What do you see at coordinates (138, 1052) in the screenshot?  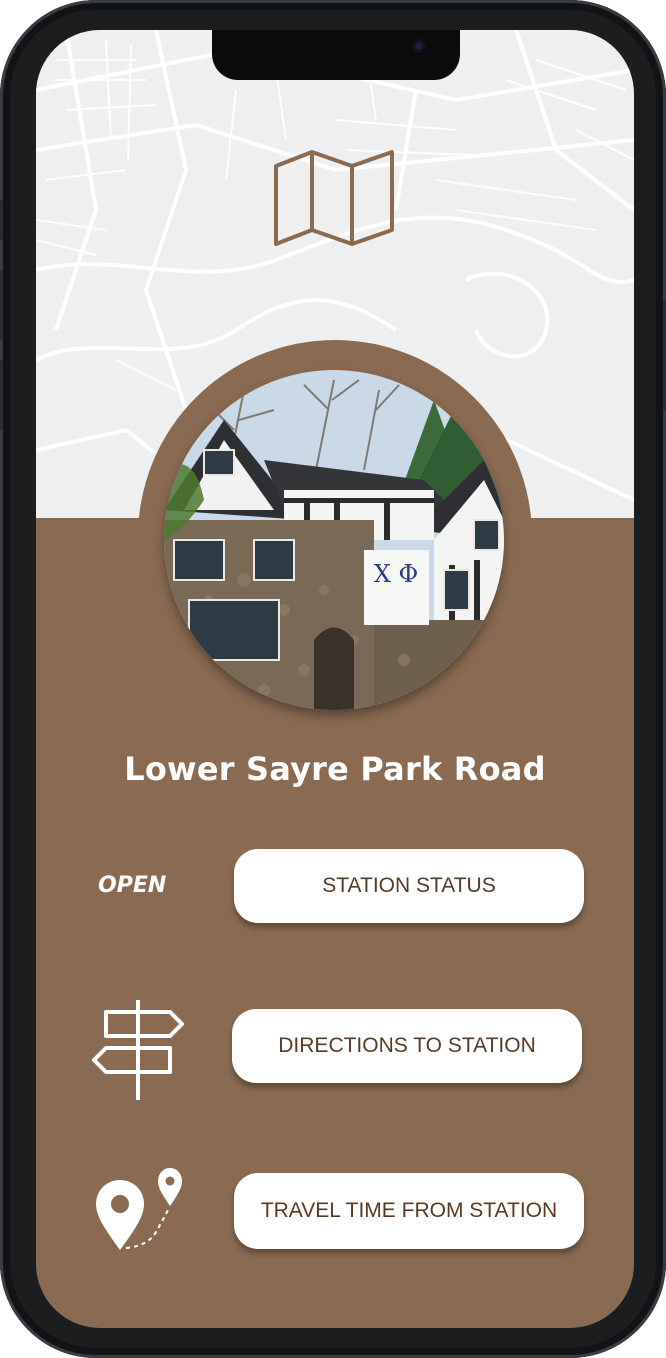 I see `signpost-icon` at bounding box center [138, 1052].